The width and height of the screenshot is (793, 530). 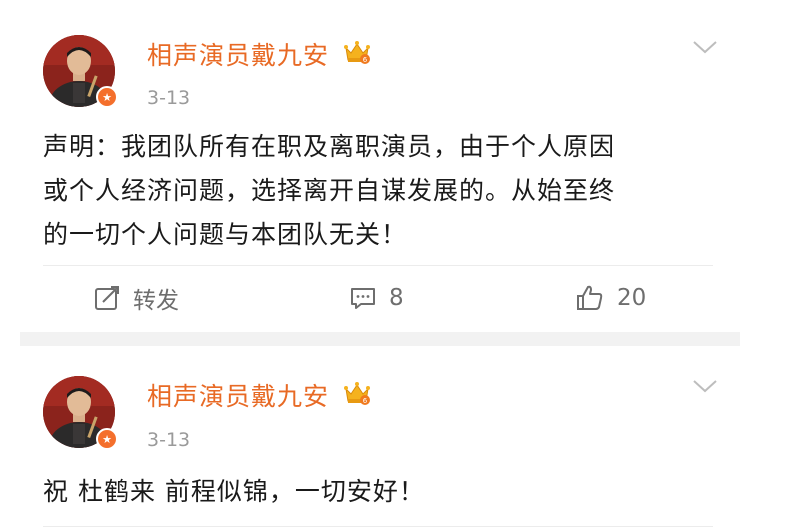 I want to click on repost-button: 转发, so click(x=136, y=298).